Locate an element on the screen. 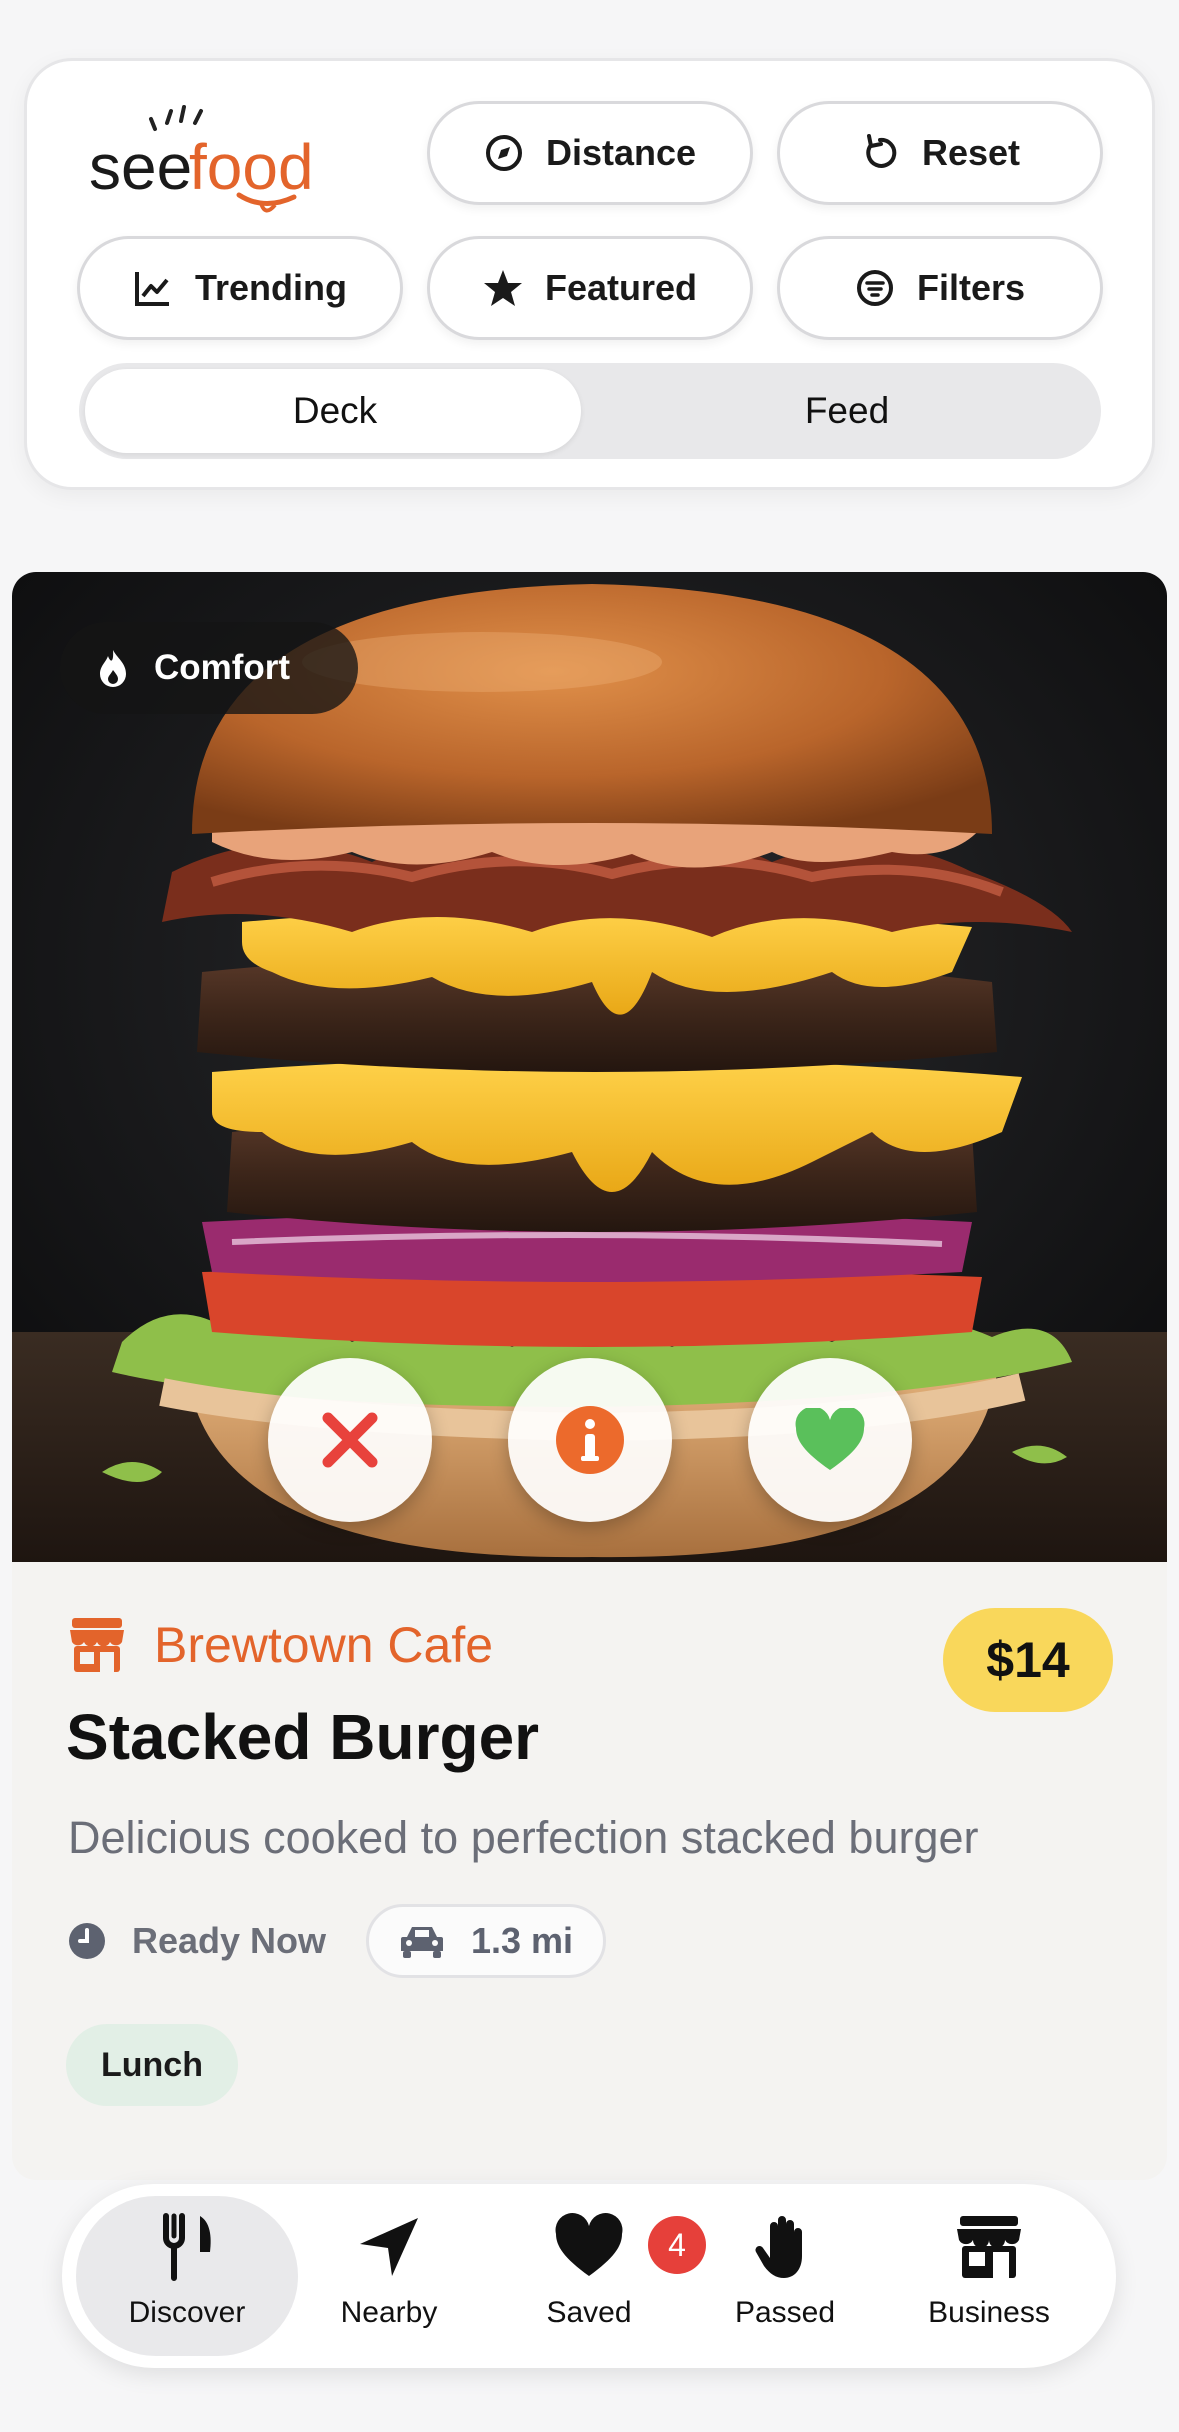  distance-button: Distance is located at coordinates (590, 153).